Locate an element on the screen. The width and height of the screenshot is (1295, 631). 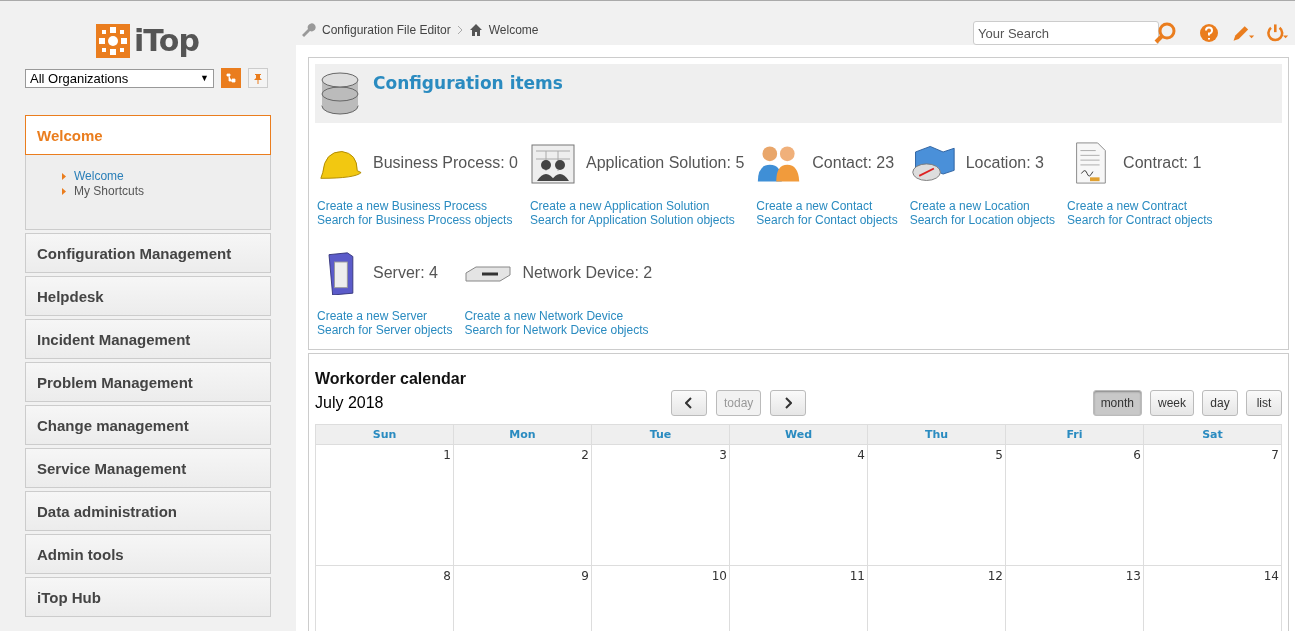
search-link: Search for Contact objects is located at coordinates (827, 220).